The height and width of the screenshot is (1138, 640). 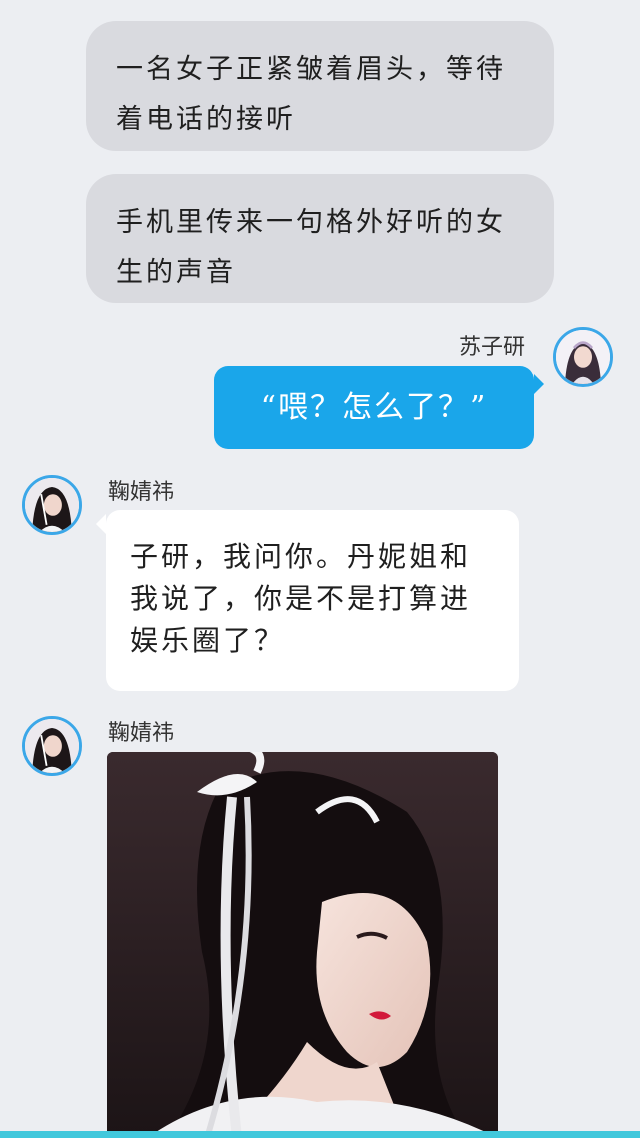 I want to click on narration-bubble-1: 一名女子正紧皱着眉头，等待着电话的接听, so click(x=320, y=86).